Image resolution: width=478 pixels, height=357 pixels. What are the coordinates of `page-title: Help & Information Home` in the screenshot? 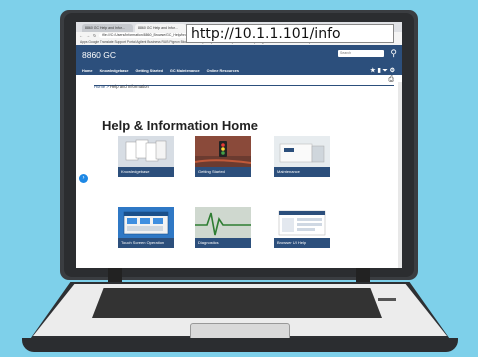 It's located at (180, 125).